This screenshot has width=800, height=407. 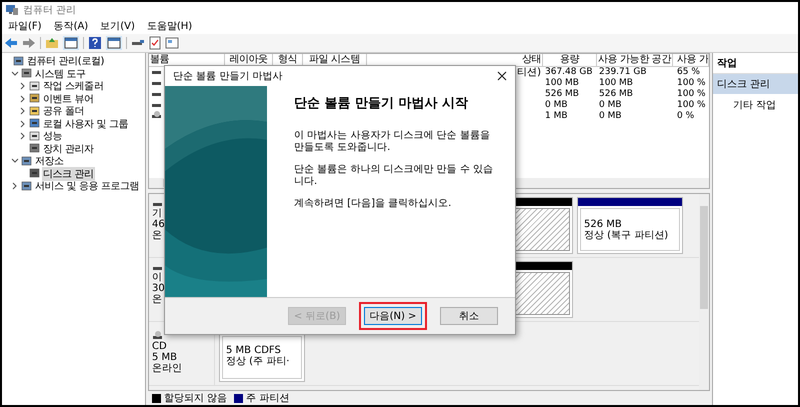 I want to click on legend-label: 주 파티션, so click(x=268, y=398).